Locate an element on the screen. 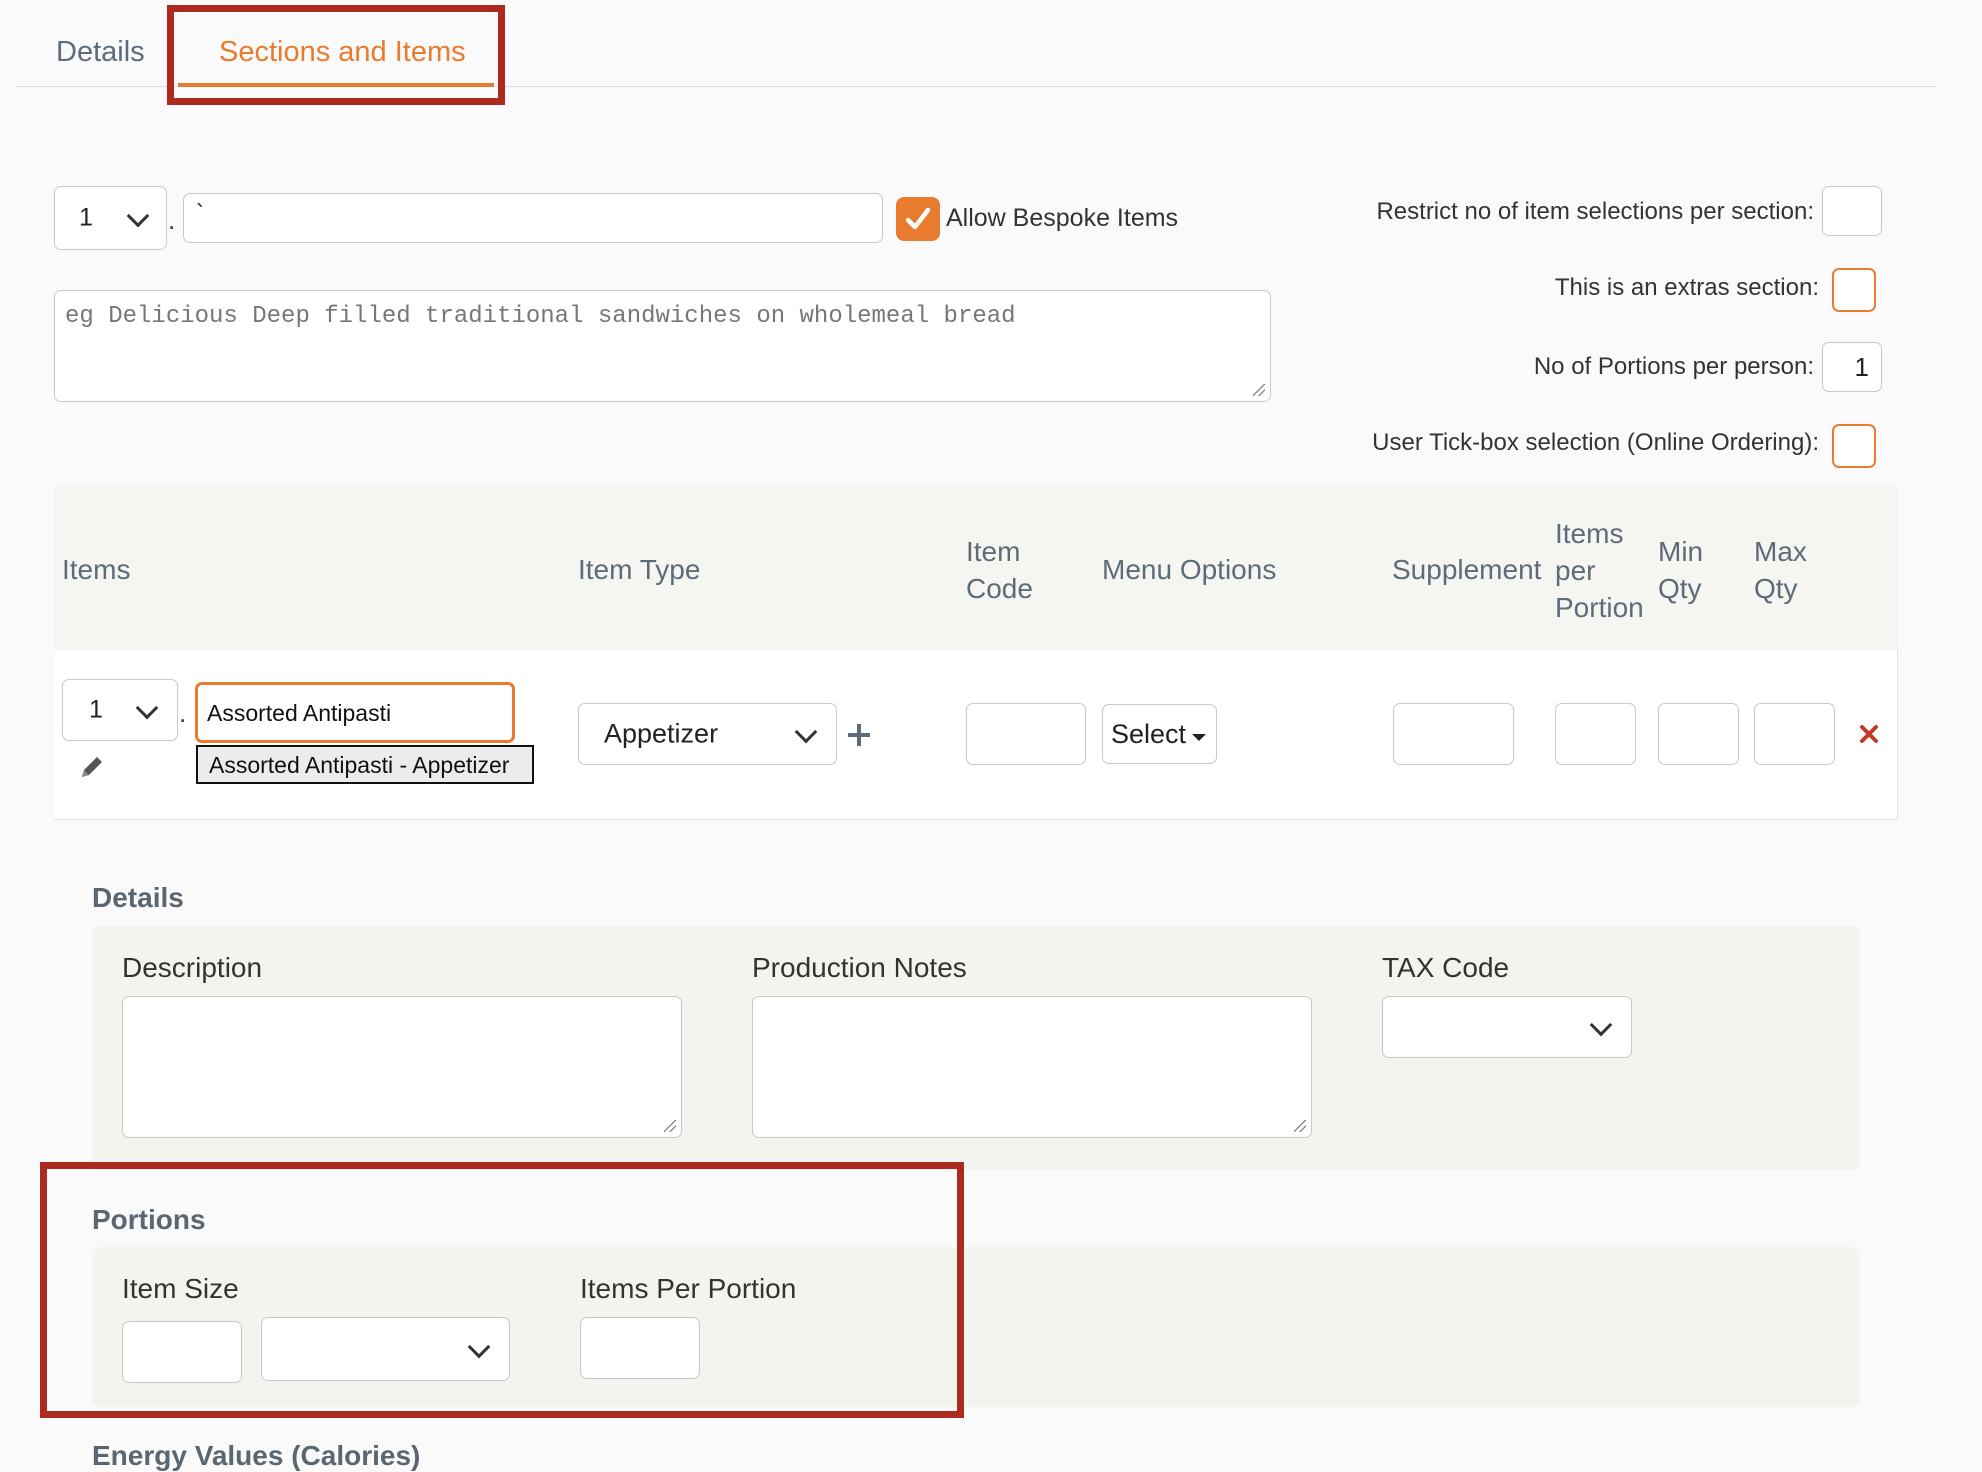 Image resolution: width=1982 pixels, height=1472 pixels. header-max-qty: Max Qty is located at coordinates (1780, 570).